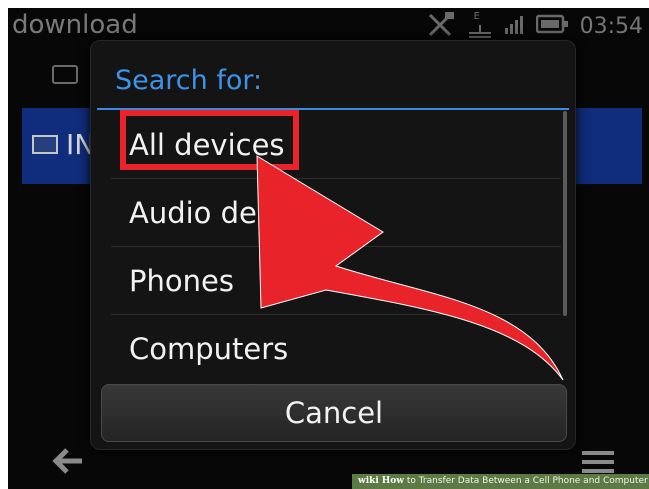 This screenshot has height=489, width=649. Describe the element at coordinates (534, 26) in the screenshot. I see `status-icons: E 03:54` at that location.